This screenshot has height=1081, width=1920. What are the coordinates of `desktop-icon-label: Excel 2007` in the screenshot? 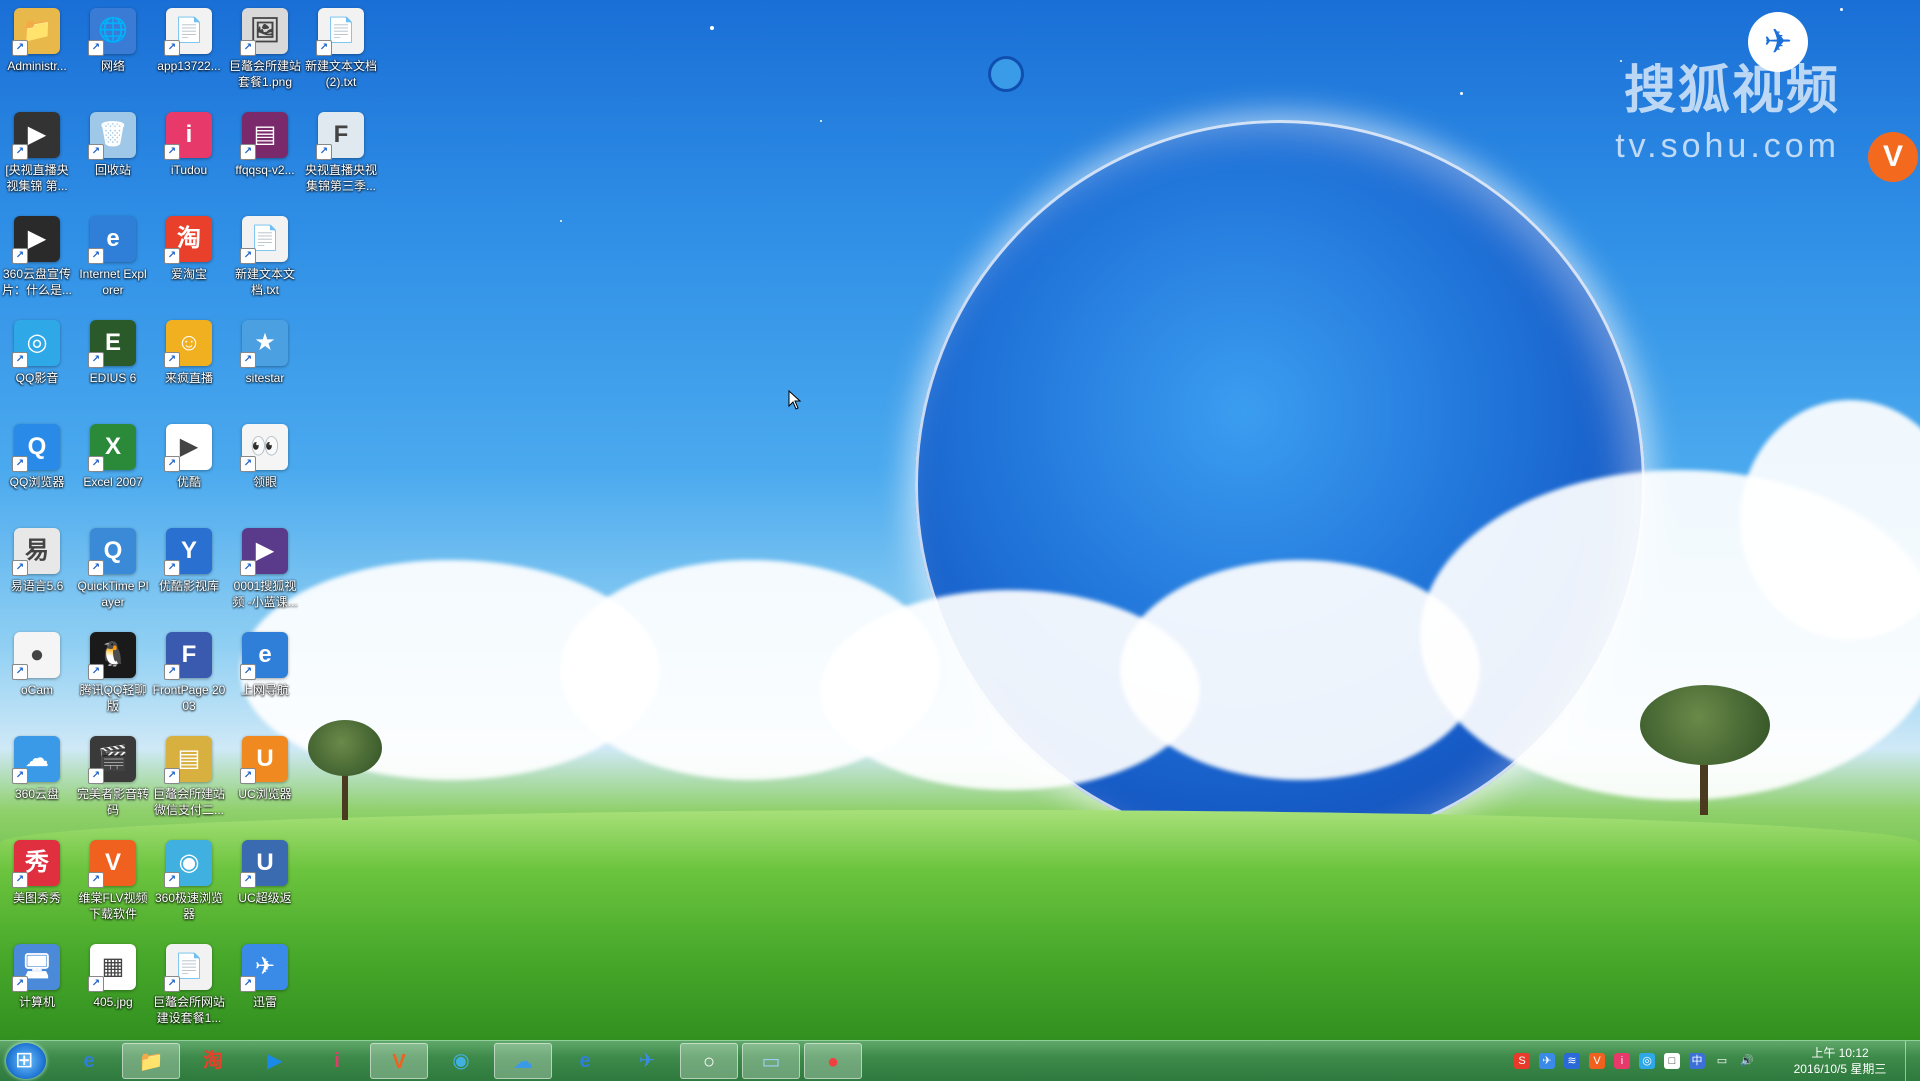 It's located at (113, 482).